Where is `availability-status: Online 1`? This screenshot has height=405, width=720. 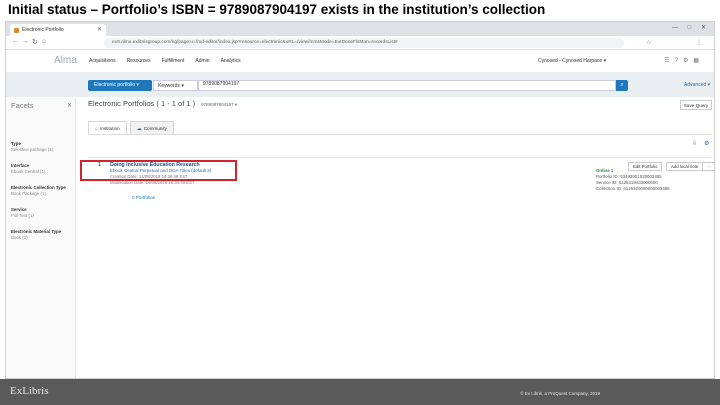 availability-status: Online 1 is located at coordinates (604, 170).